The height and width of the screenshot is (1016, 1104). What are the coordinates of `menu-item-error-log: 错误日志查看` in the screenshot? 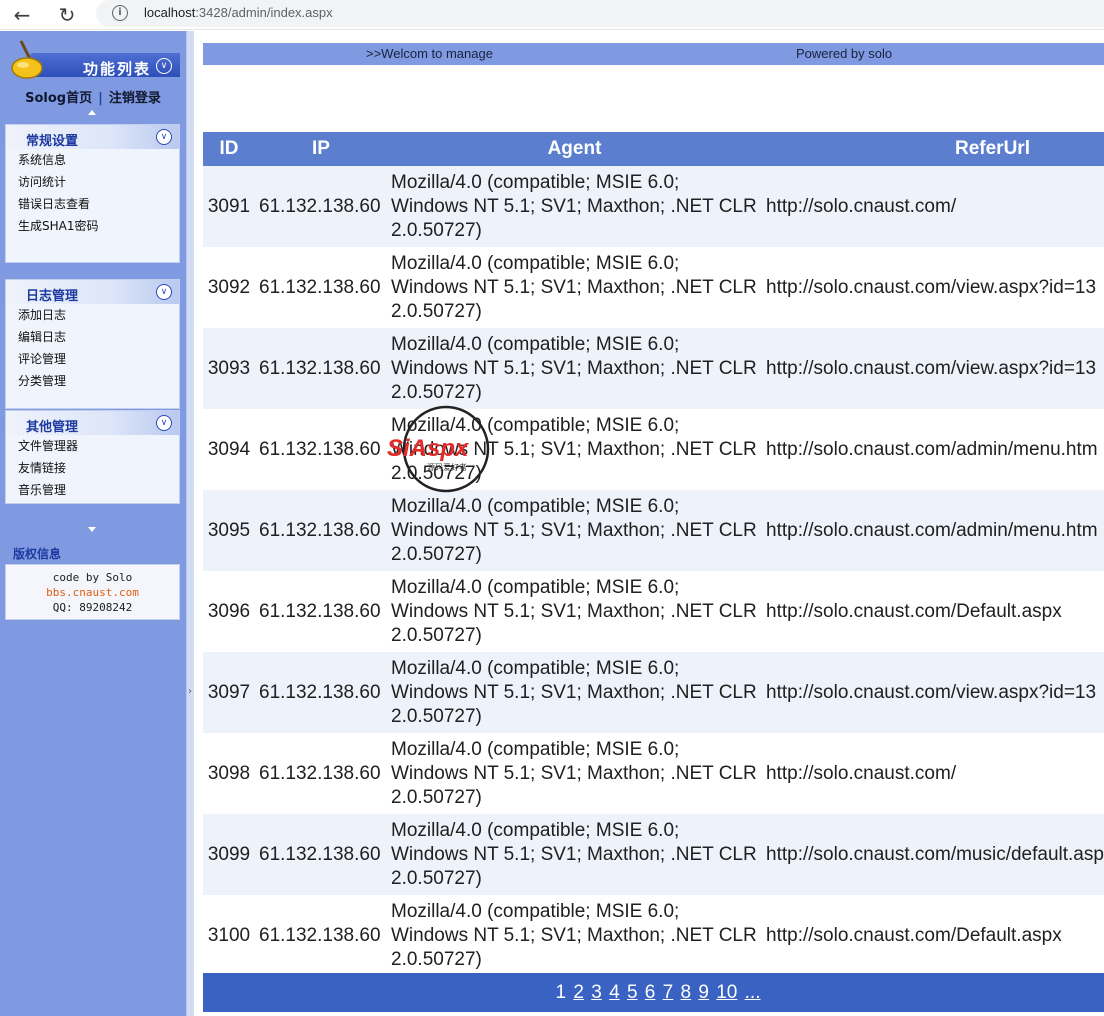 It's located at (92, 204).